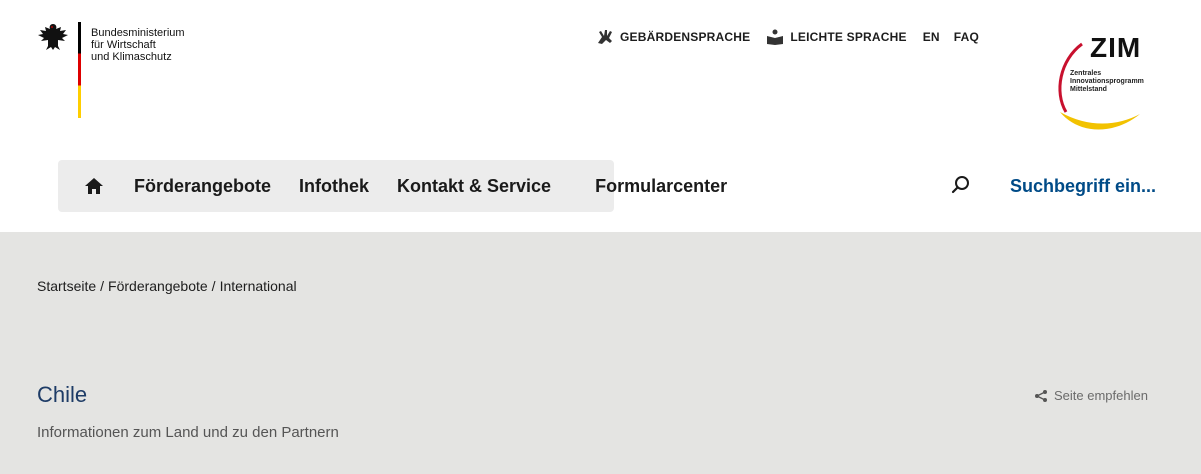 The height and width of the screenshot is (474, 1201). What do you see at coordinates (1116, 47) in the screenshot?
I see `zim-title: ZIM` at bounding box center [1116, 47].